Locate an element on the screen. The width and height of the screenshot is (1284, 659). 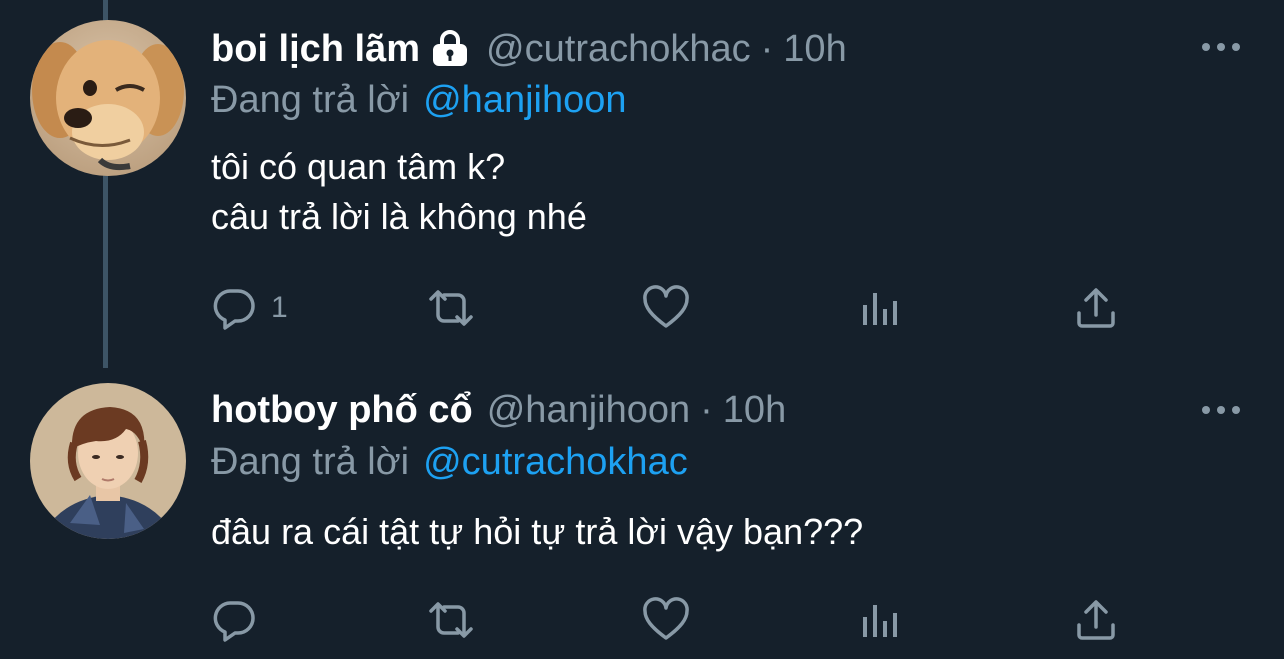
tweet-header: boi lịch lãm @cutrachokhac · 10h is located at coordinates (529, 49).